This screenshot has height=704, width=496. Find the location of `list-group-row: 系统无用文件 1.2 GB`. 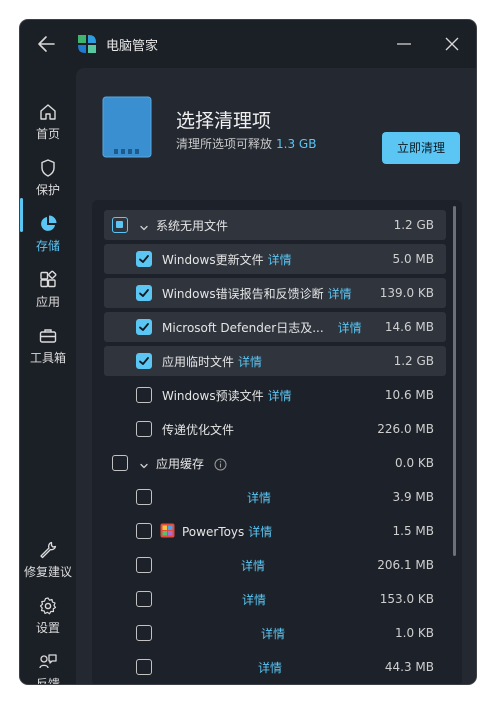

list-group-row: 系统无用文件 1.2 GB is located at coordinates (275, 225).